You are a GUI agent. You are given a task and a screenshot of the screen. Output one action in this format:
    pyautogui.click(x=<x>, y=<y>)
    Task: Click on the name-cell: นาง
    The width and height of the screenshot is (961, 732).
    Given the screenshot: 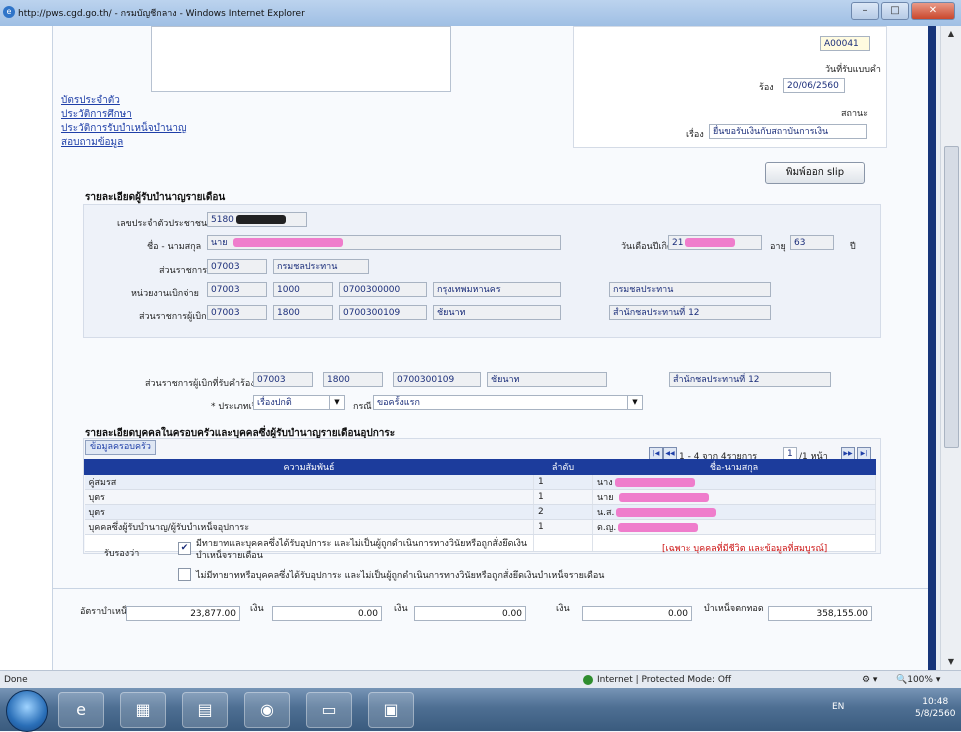 What is the action you would take?
    pyautogui.click(x=734, y=482)
    